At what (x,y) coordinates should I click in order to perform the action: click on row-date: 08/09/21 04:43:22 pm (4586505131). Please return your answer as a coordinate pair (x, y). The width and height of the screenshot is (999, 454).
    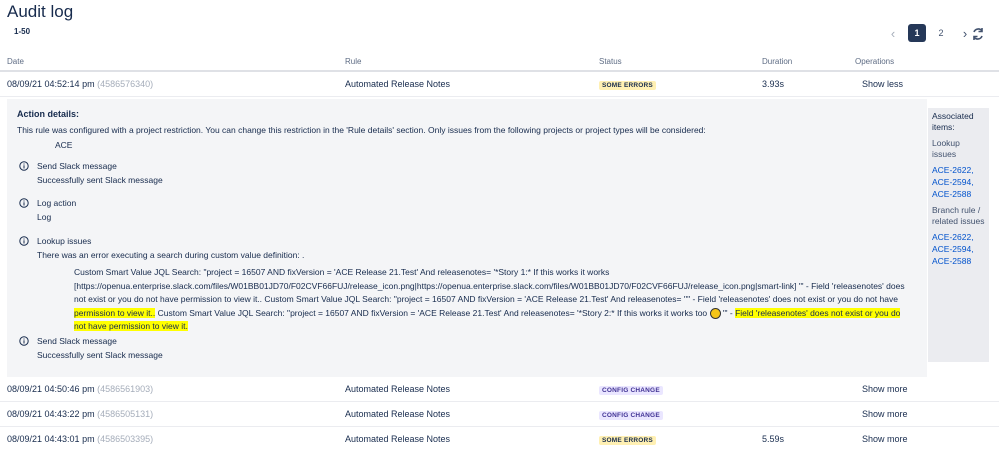
    Looking at the image, I should click on (80, 414).